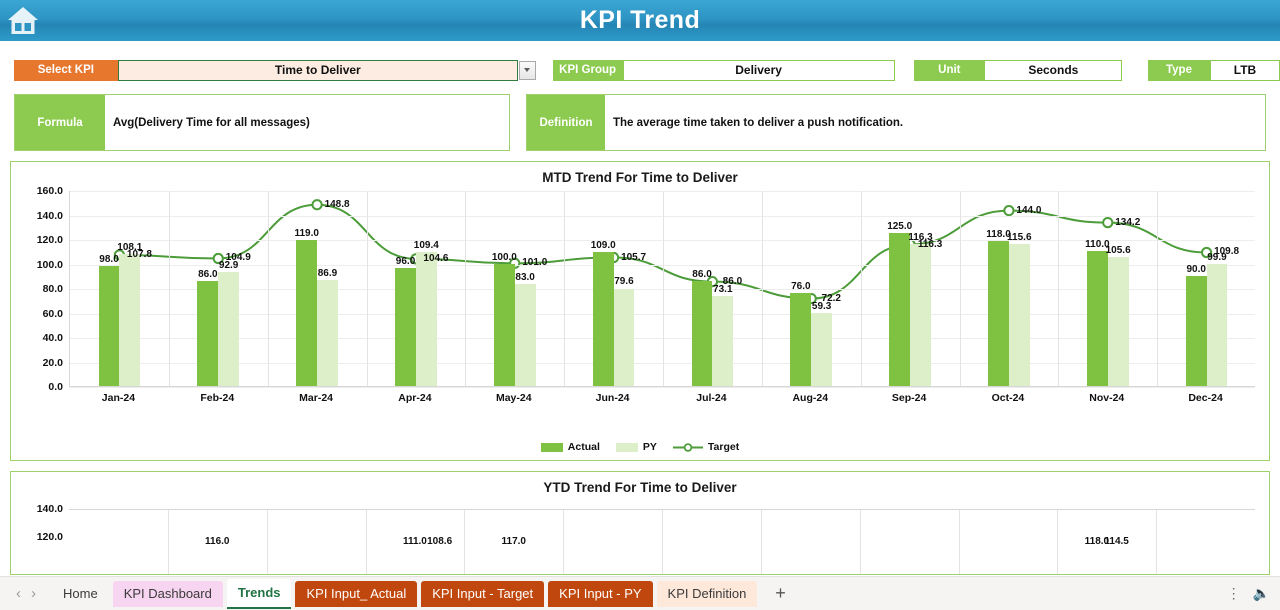 The height and width of the screenshot is (610, 1280). What do you see at coordinates (1118, 250) in the screenshot?
I see `data-label-py: 105.6` at bounding box center [1118, 250].